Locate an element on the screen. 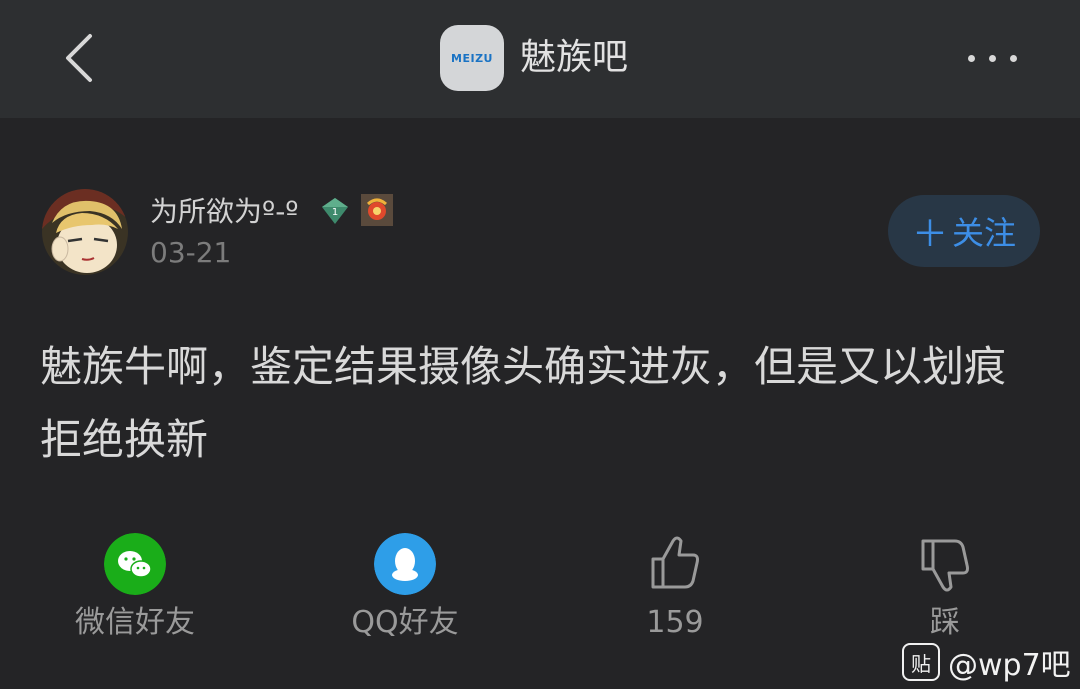  tieba-icon: 贴 is located at coordinates (921, 662).